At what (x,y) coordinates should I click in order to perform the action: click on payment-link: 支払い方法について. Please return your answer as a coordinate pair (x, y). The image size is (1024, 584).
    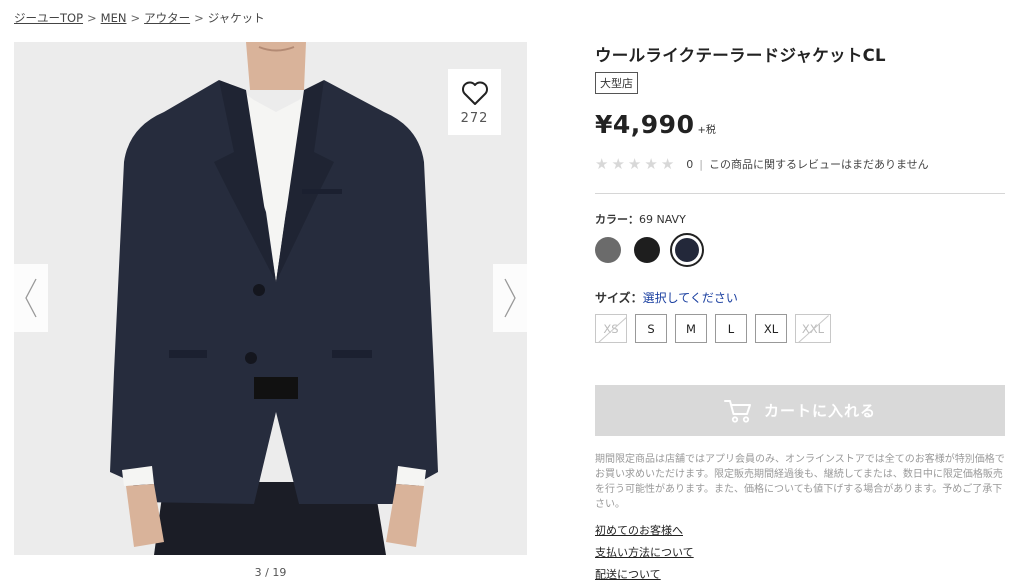
    Looking at the image, I should click on (644, 552).